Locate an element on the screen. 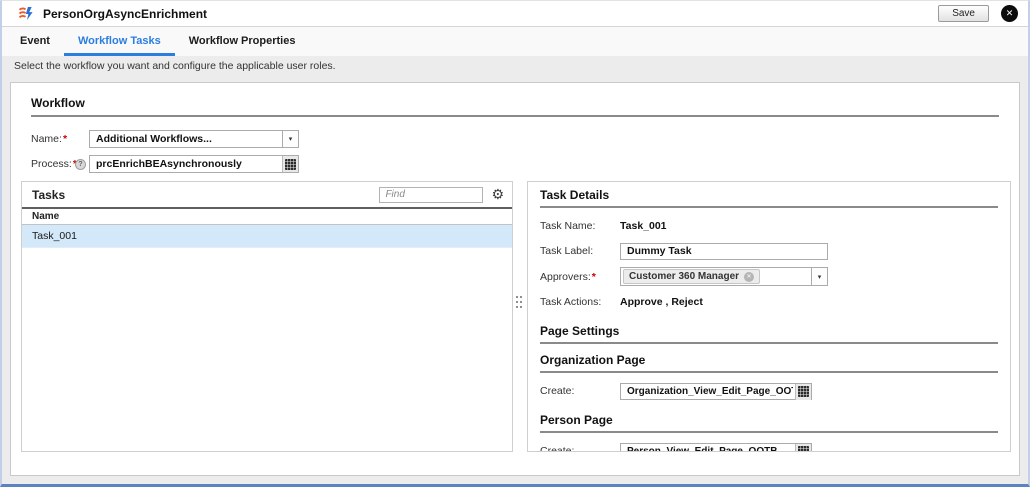  approvers-combobox: Customer 360 Manager ✕ ▾ is located at coordinates (724, 276).